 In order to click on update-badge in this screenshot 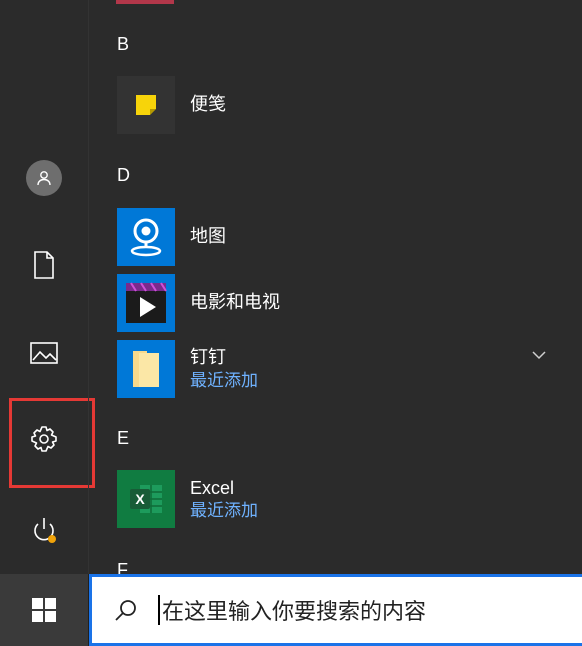, I will do `click(52, 539)`.